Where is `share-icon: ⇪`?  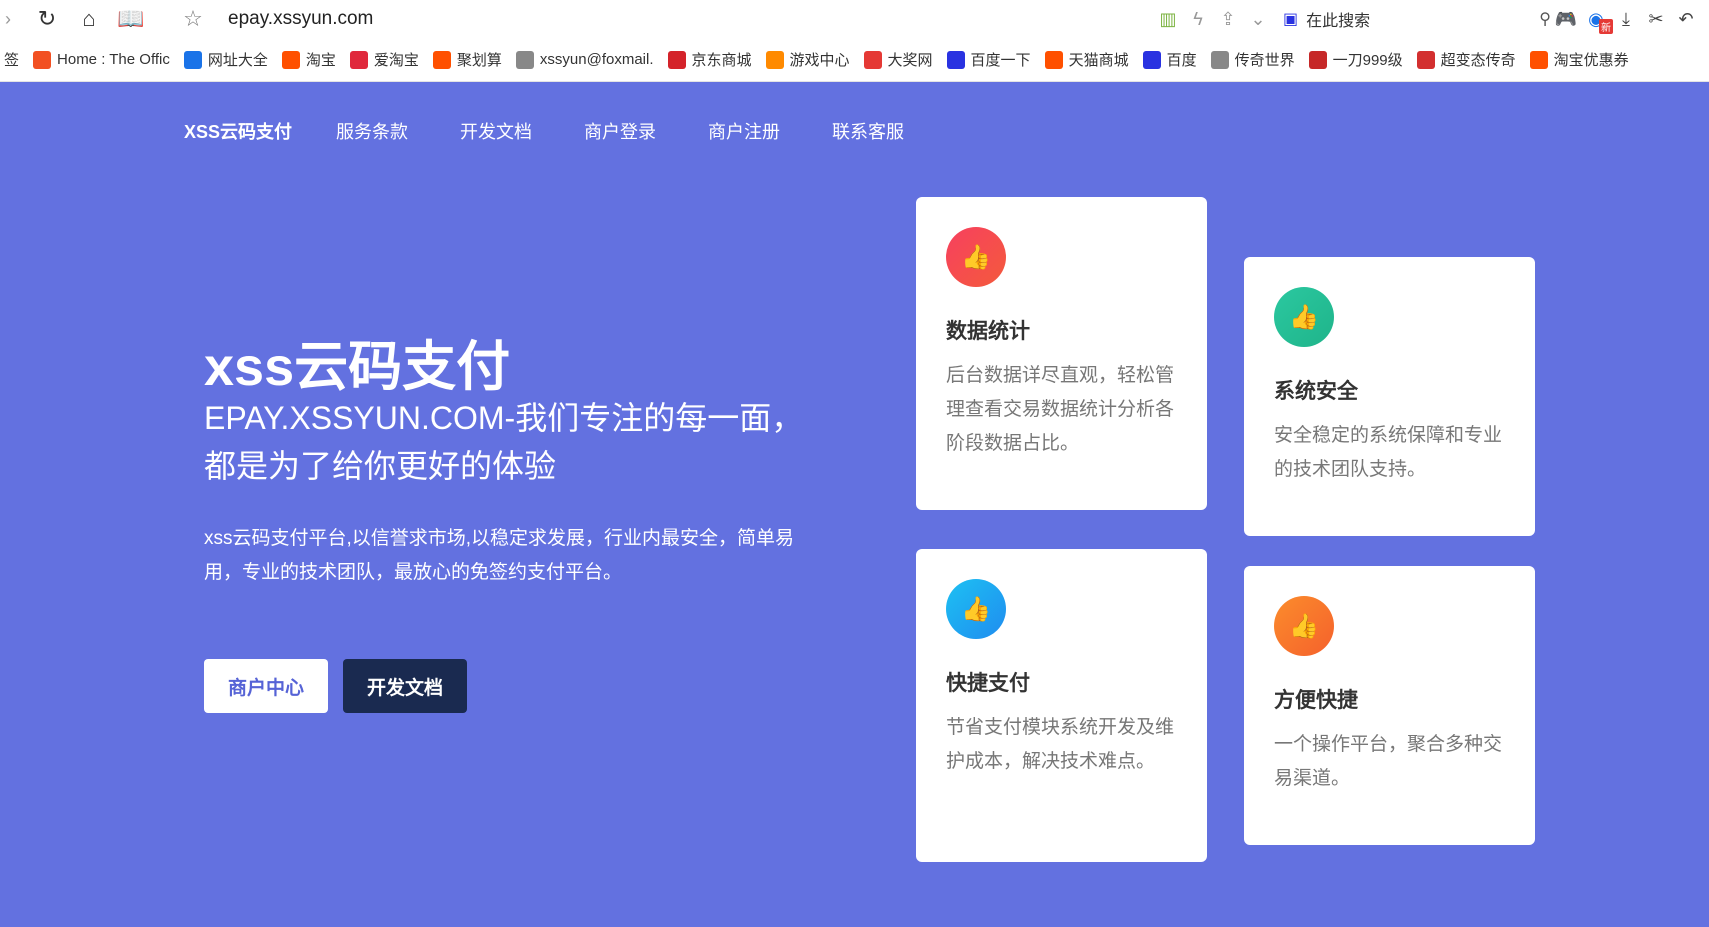 share-icon: ⇪ is located at coordinates (1228, 19).